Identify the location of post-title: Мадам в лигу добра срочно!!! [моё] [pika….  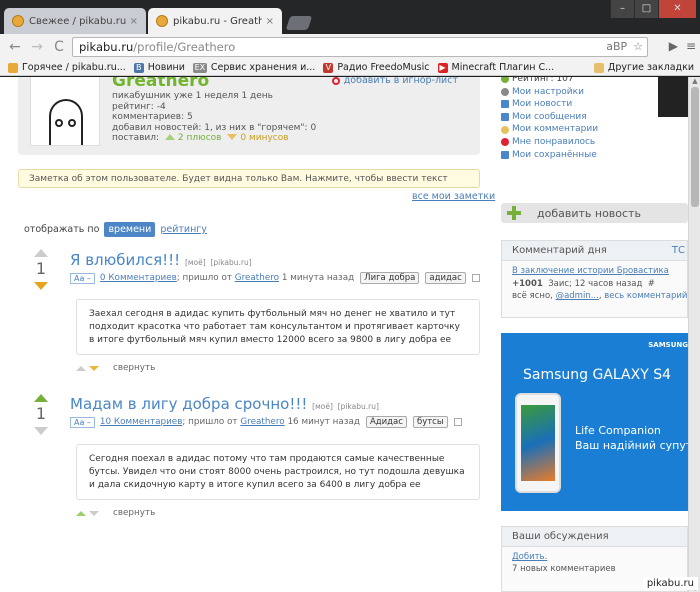
(224, 404).